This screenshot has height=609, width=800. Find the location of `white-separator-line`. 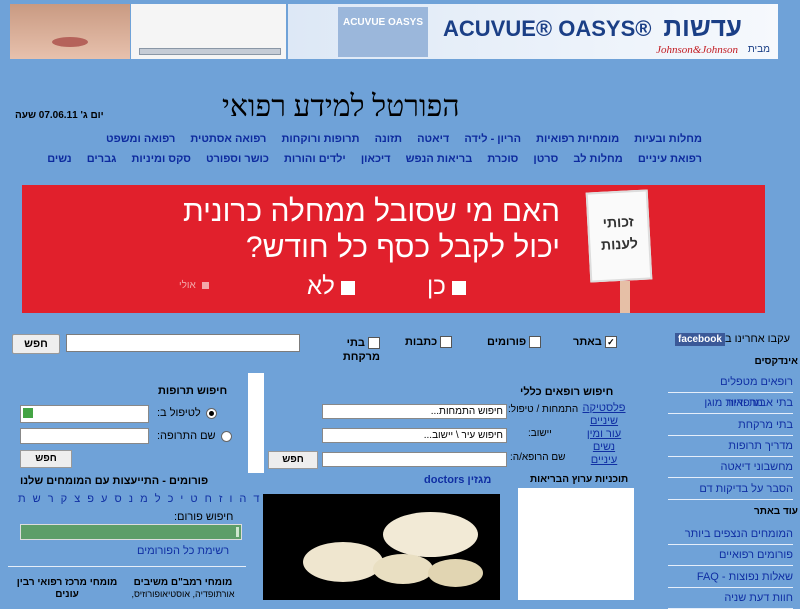

white-separator-line is located at coordinates (261, 422).